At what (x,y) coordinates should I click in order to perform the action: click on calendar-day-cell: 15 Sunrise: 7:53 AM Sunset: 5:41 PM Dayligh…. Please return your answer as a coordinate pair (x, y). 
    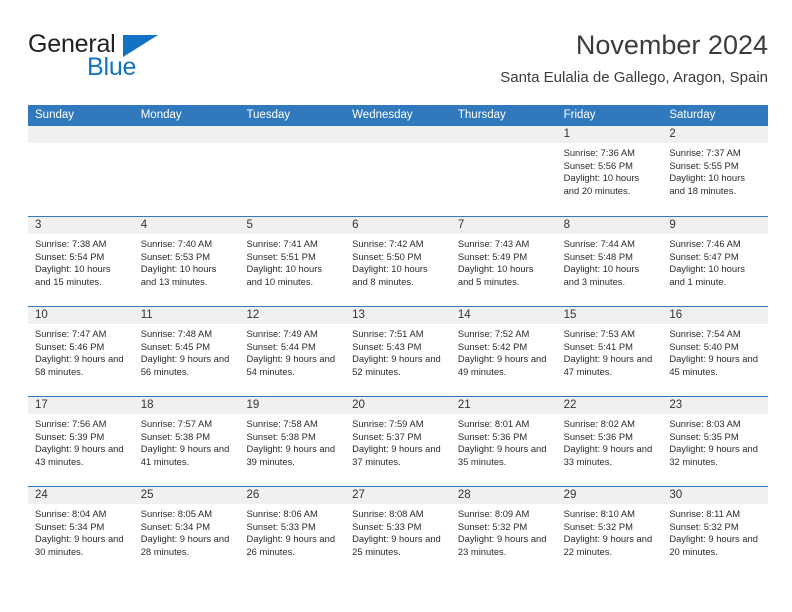
    Looking at the image, I should click on (609, 351).